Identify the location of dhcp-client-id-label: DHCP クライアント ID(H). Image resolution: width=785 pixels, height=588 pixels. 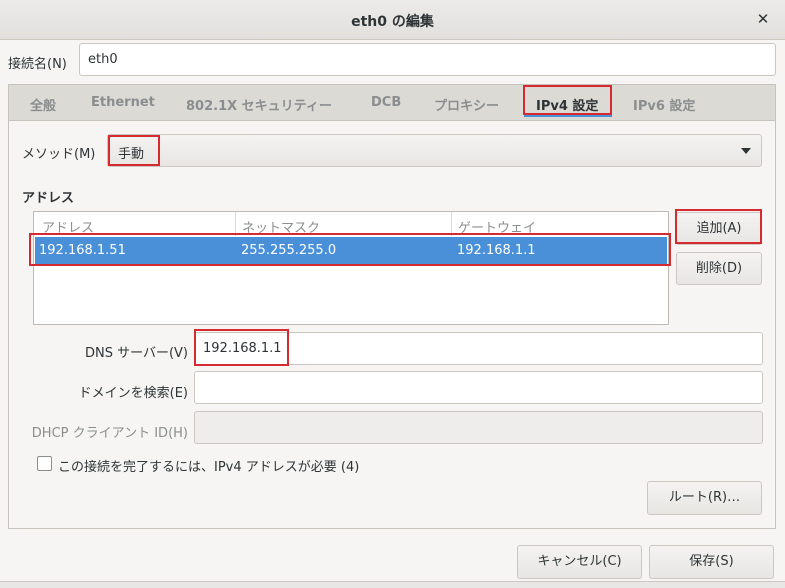
(109, 433).